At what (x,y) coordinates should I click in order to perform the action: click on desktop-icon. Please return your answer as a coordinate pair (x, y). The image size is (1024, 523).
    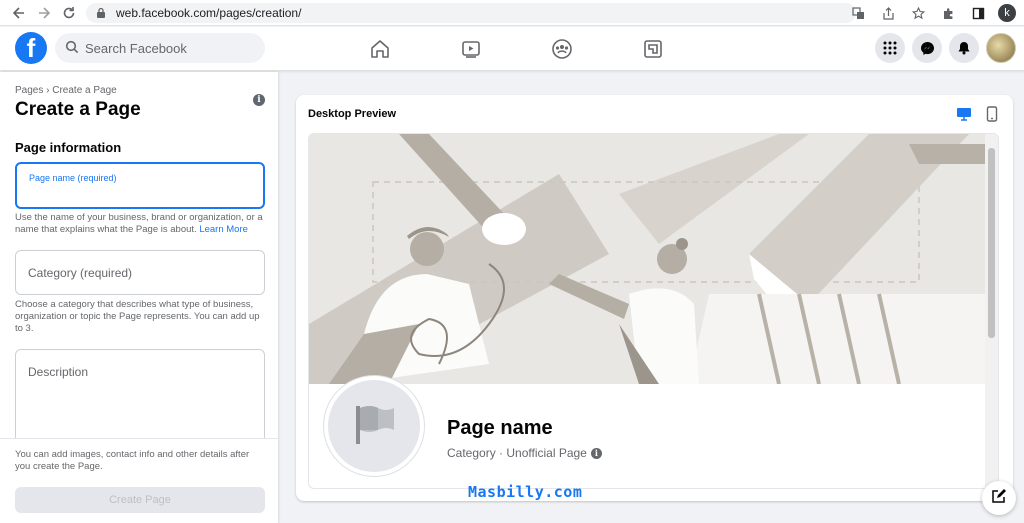
    Looking at the image, I should click on (964, 114).